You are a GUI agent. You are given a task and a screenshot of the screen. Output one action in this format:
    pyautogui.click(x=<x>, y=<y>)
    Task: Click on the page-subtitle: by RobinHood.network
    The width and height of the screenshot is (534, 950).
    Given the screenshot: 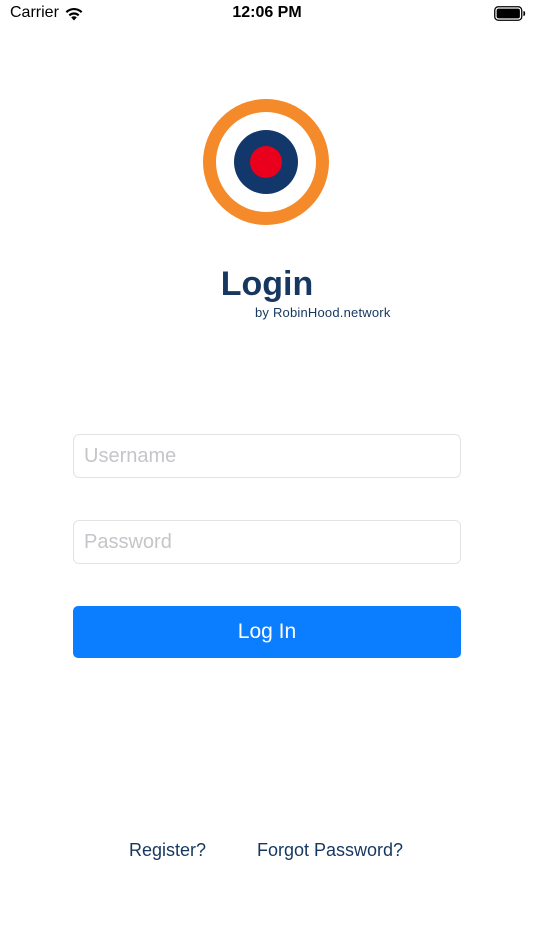 What is the action you would take?
    pyautogui.click(x=323, y=312)
    